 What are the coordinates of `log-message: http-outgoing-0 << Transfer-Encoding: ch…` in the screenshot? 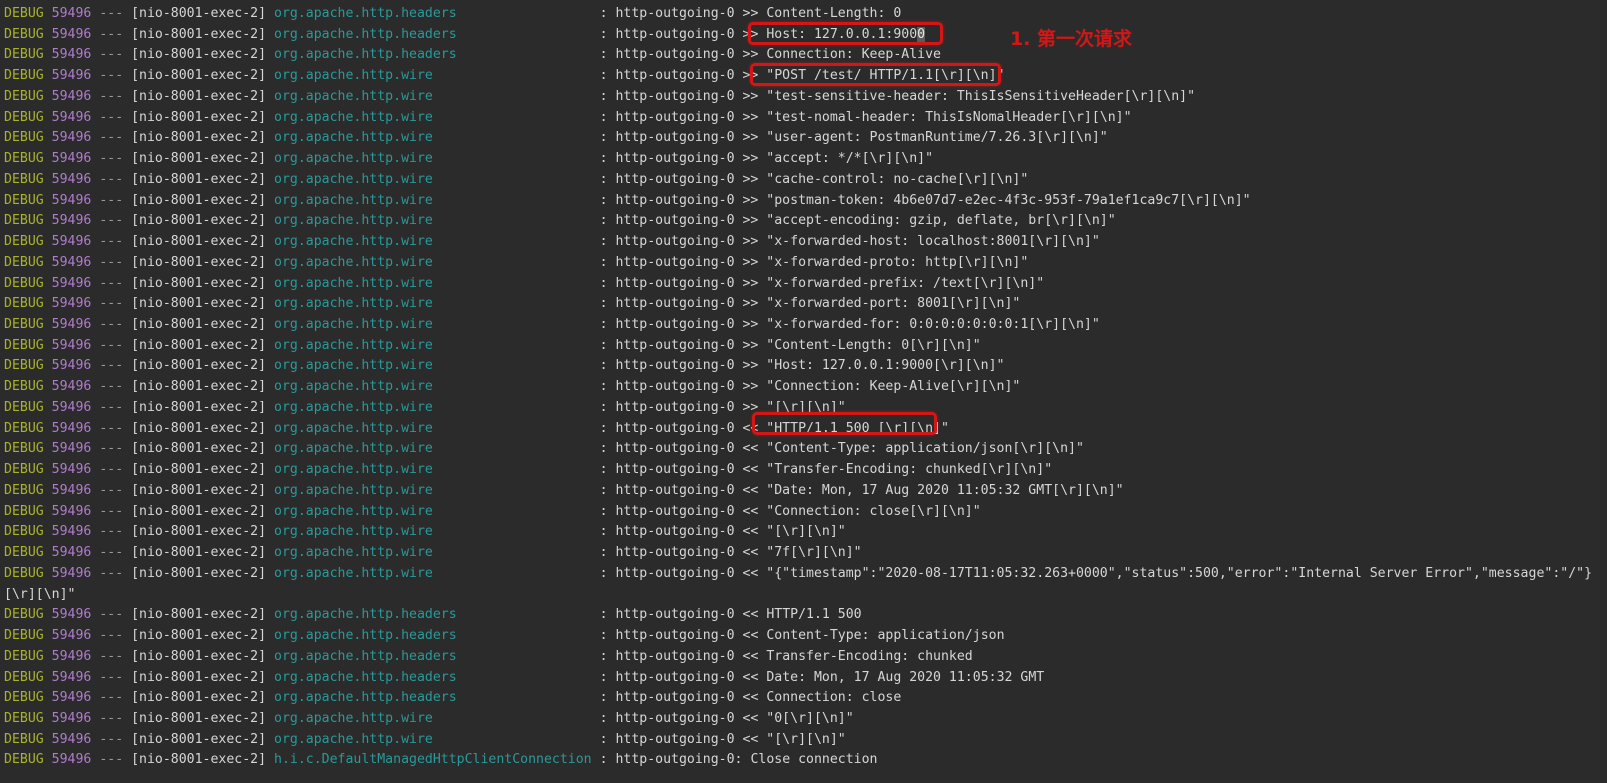 It's located at (794, 656).